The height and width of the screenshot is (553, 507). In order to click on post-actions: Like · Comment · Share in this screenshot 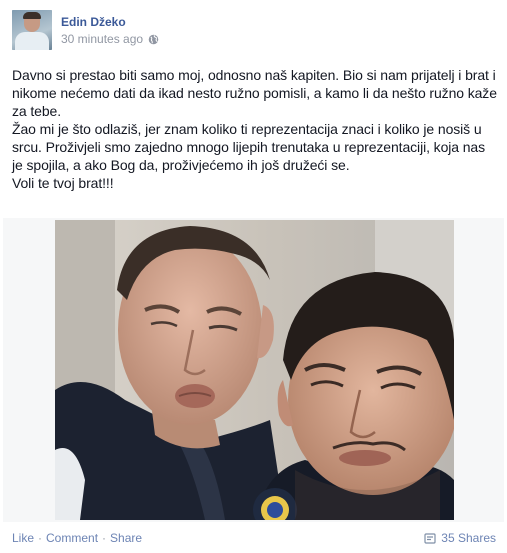, I will do `click(77, 538)`.